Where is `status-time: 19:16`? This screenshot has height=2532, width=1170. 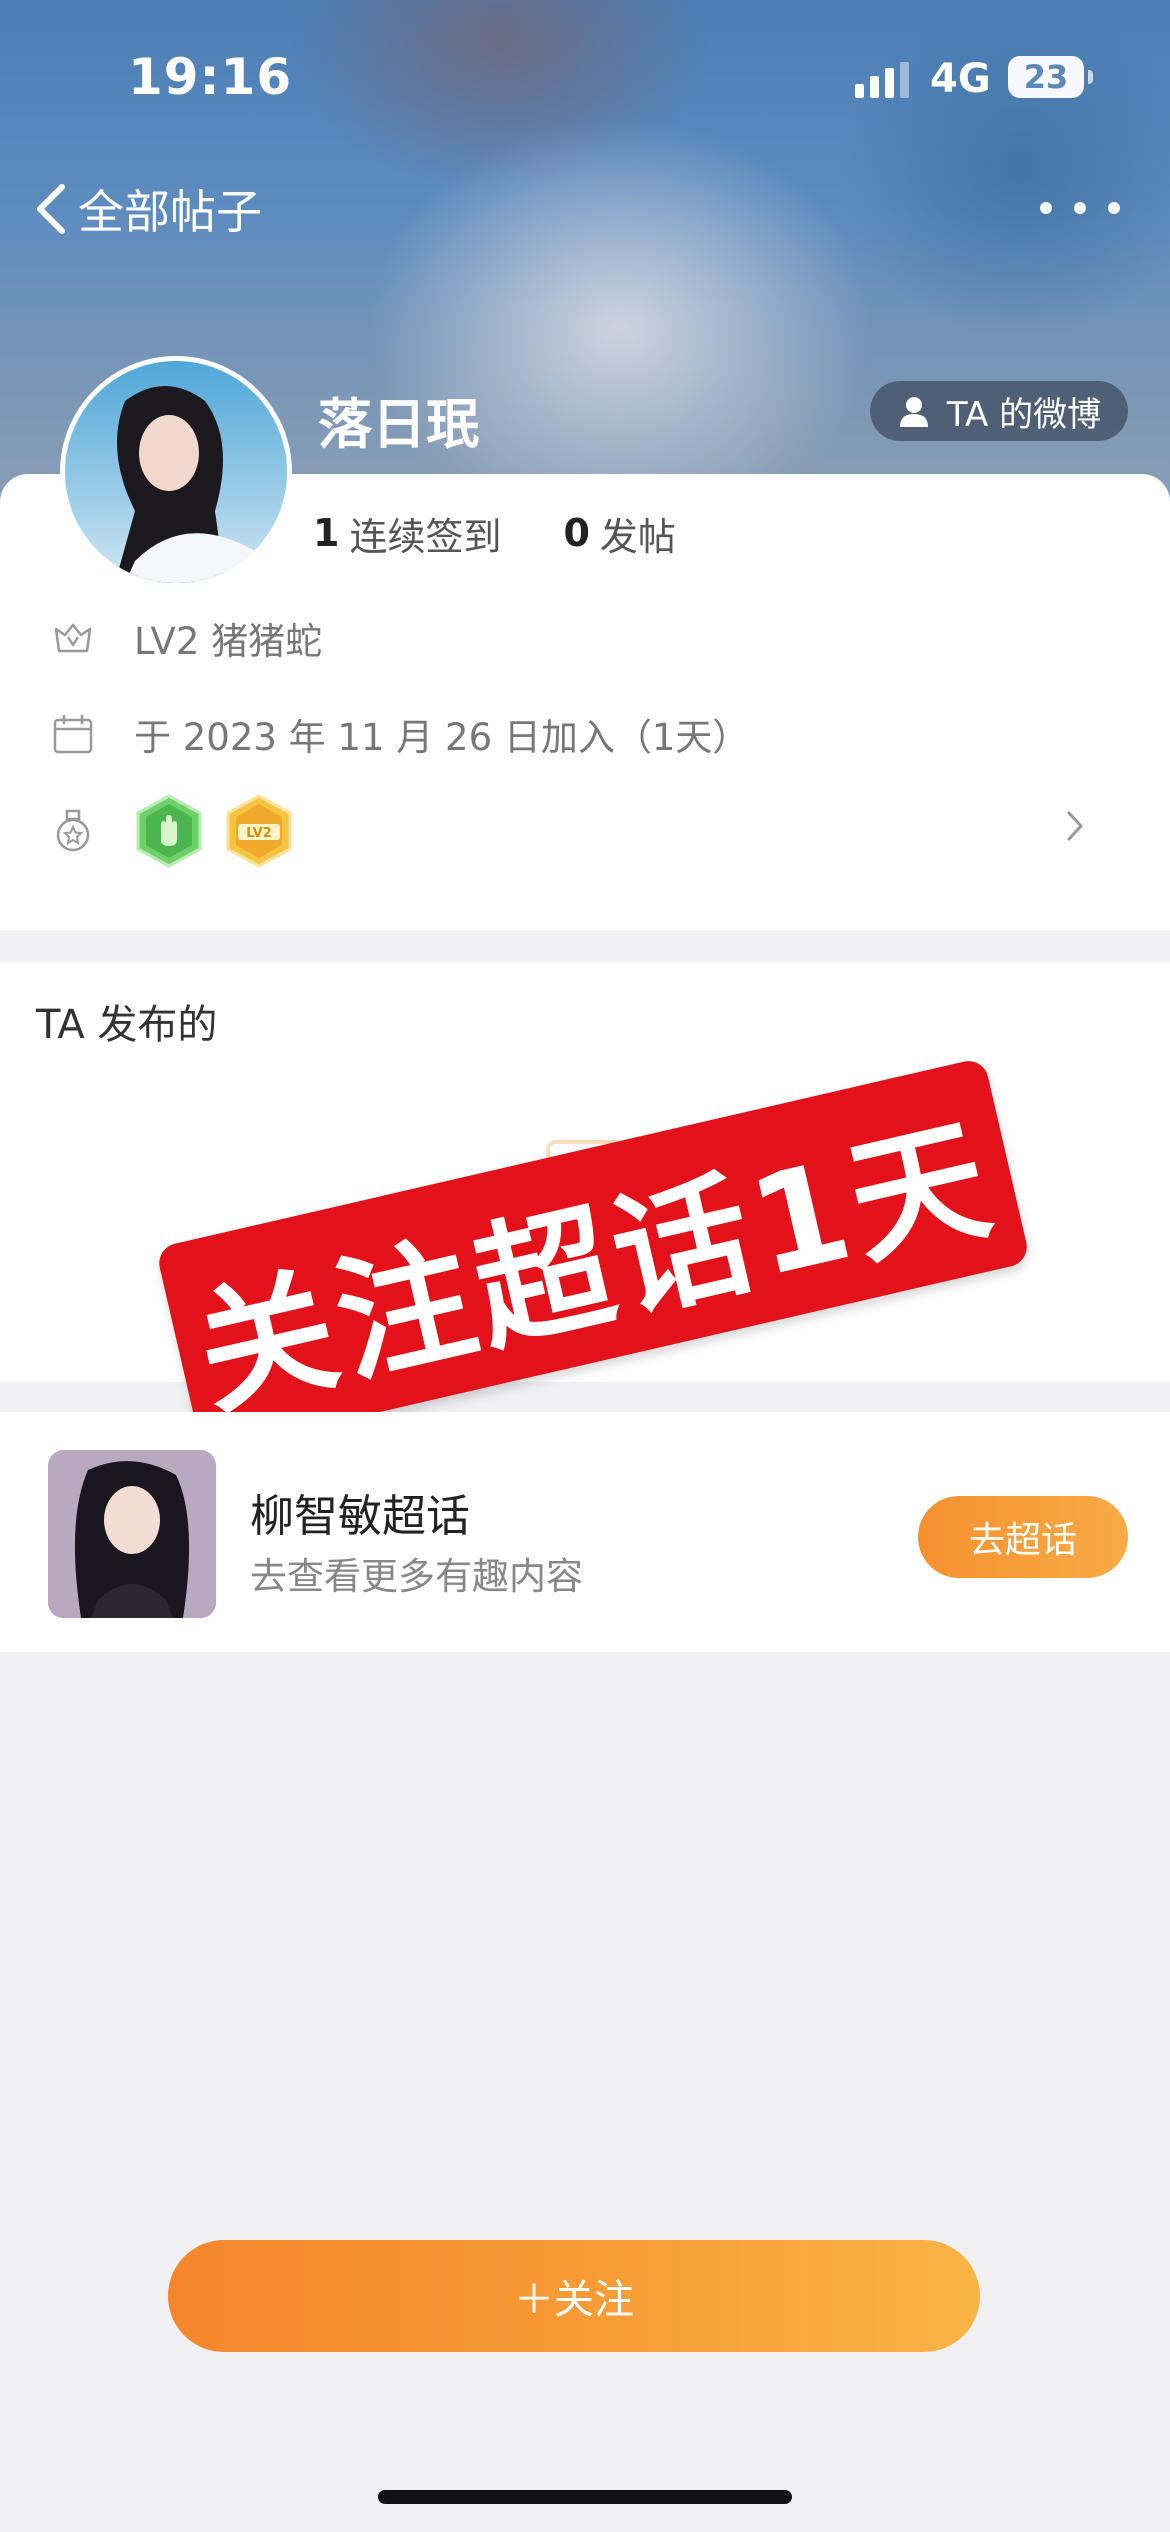
status-time: 19:16 is located at coordinates (210, 77).